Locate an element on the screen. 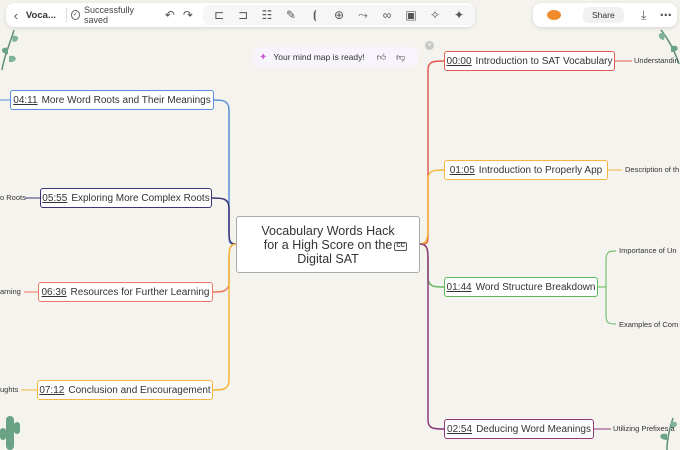 This screenshot has height=450, width=680. download-icon: ⤓ is located at coordinates (644, 15).